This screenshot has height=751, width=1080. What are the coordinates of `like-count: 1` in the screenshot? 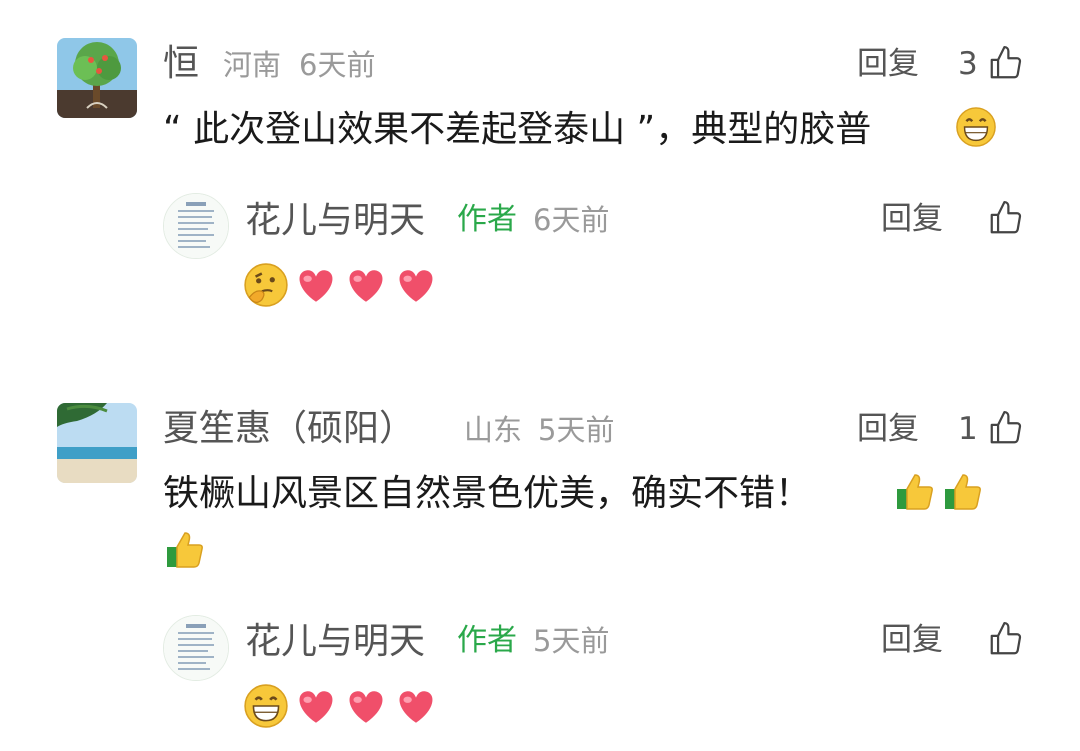 It's located at (968, 429).